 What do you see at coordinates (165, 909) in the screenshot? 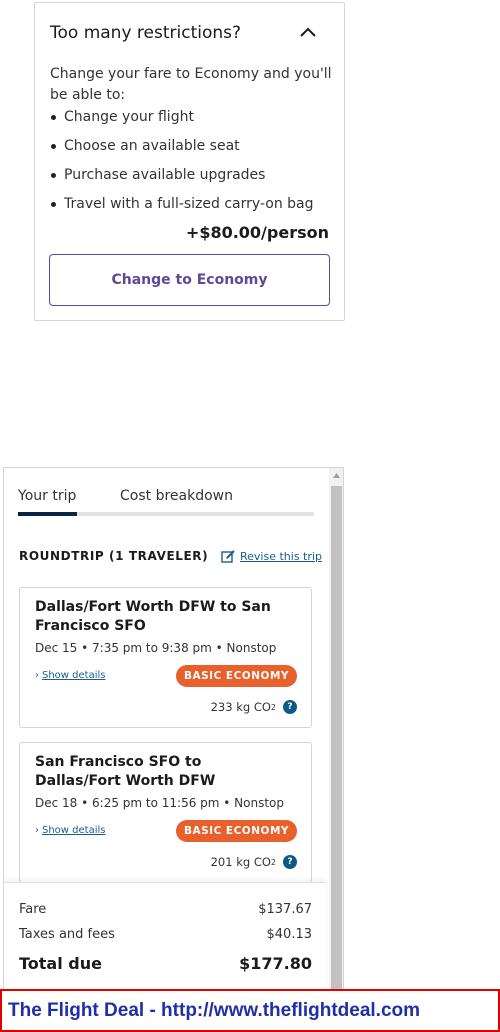
I see `fare-row: Fare $137.67` at bounding box center [165, 909].